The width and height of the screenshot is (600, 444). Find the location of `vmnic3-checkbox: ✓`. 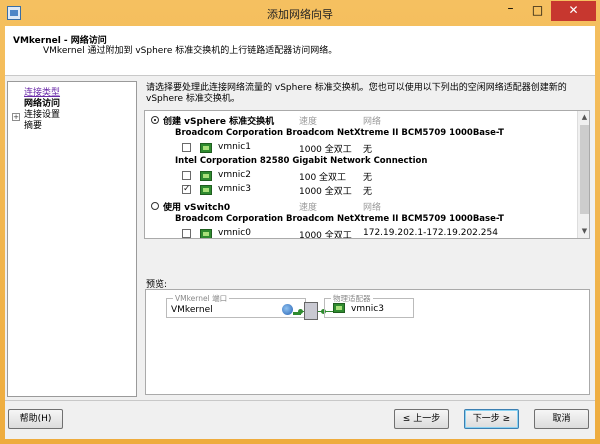

vmnic3-checkbox: ✓ is located at coordinates (186, 189).